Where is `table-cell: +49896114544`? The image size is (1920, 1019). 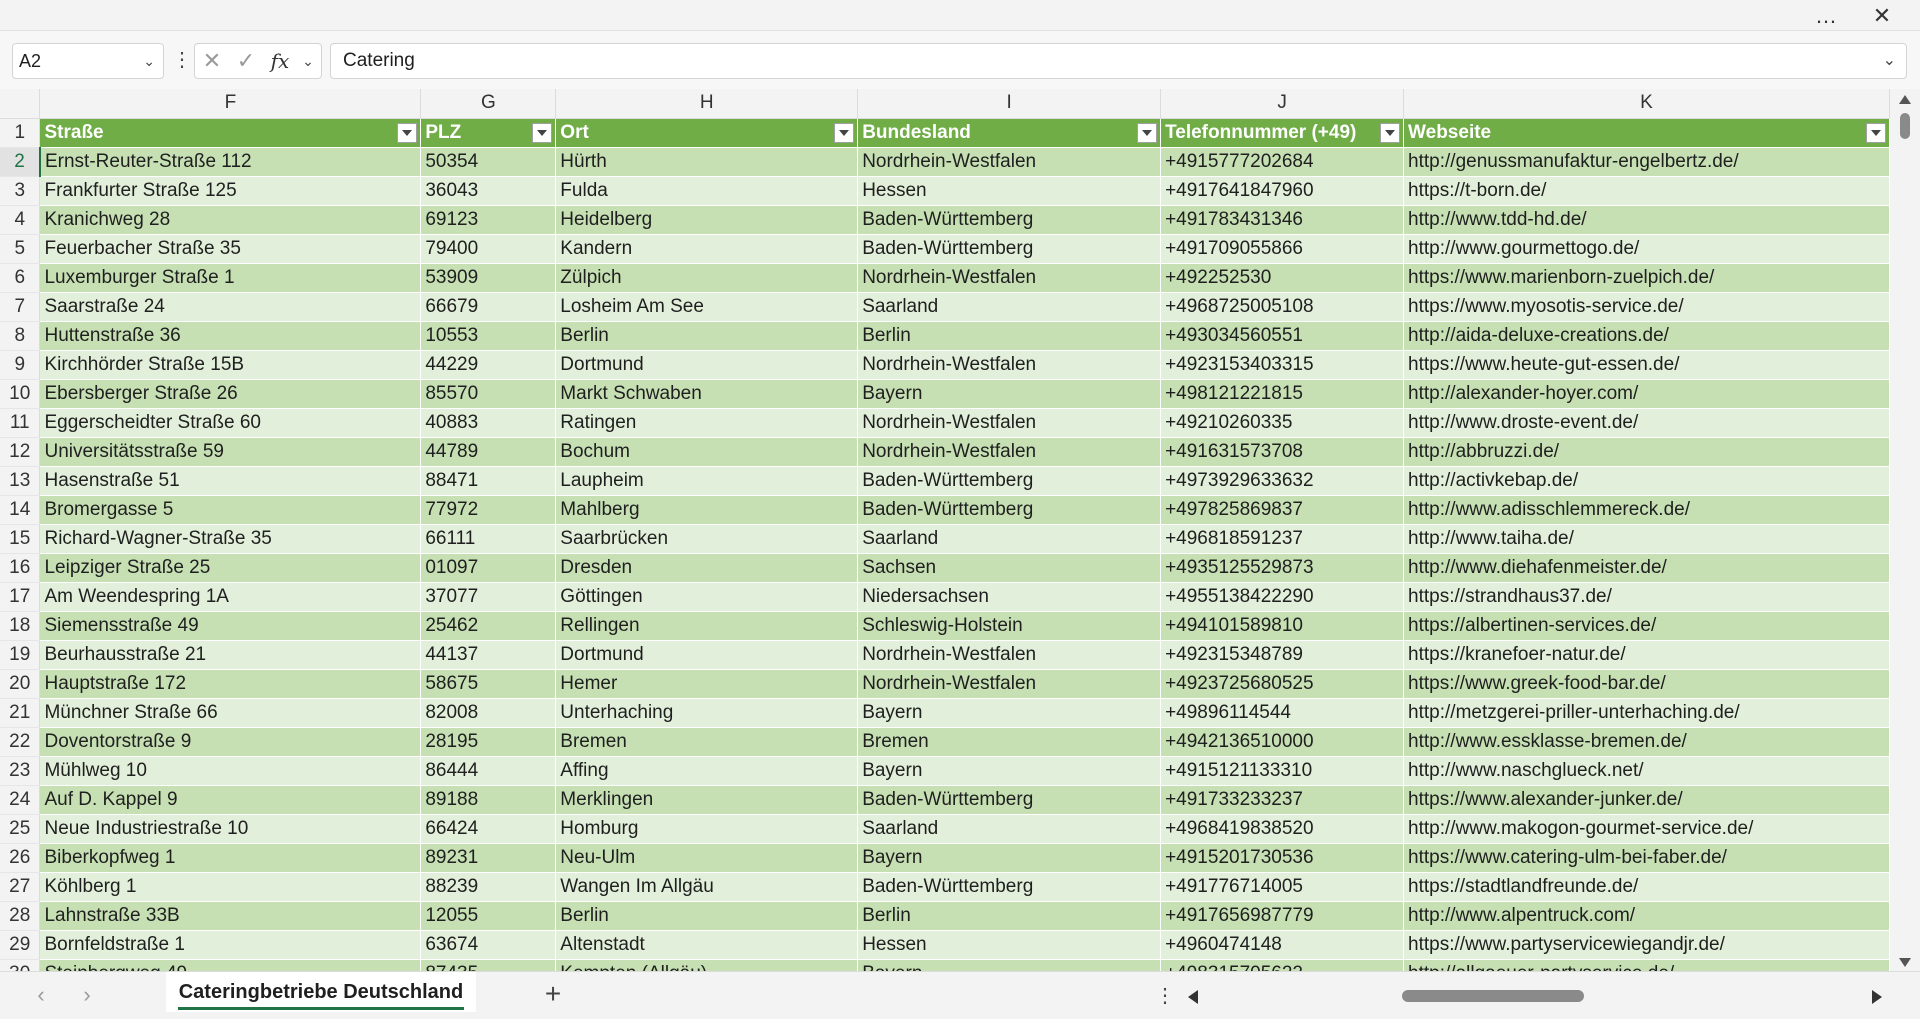 table-cell: +49896114544 is located at coordinates (1282, 713).